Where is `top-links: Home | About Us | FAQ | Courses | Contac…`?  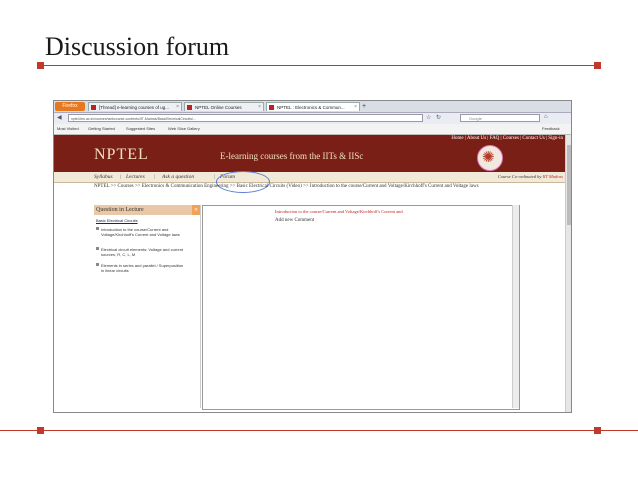 top-links: Home | About Us | FAQ | Courses | Contac… is located at coordinates (507, 138).